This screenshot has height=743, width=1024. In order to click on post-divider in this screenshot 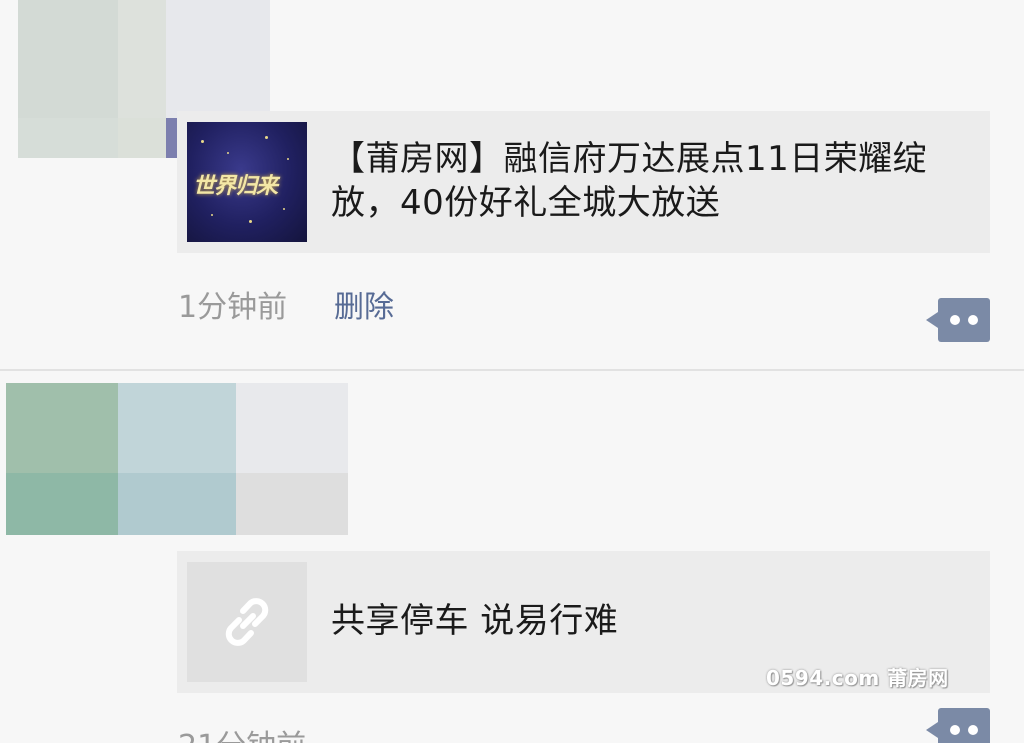, I will do `click(512, 370)`.